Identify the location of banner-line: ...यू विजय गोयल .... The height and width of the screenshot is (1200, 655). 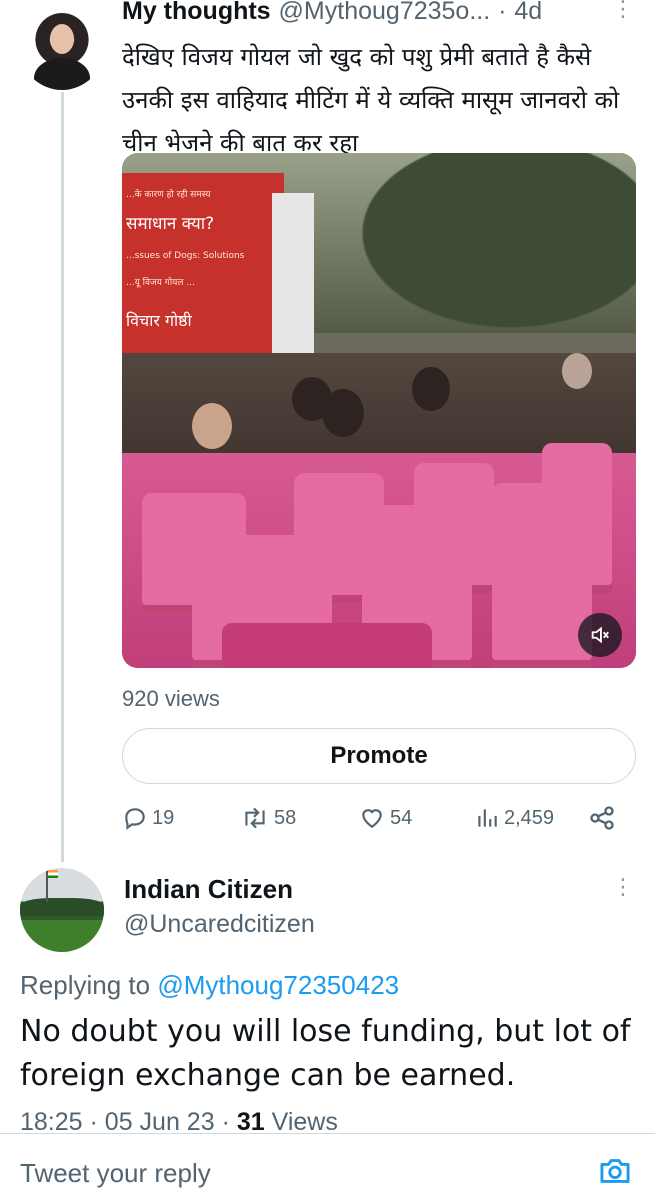
(160, 283).